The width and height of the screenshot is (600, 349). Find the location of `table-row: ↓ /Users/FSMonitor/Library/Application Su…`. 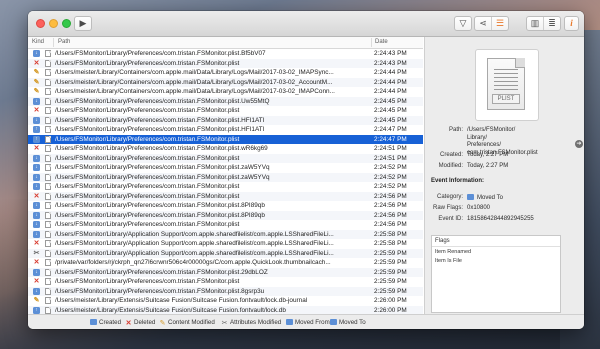

table-row: ↓ /Users/FSMonitor/Library/Application Su… is located at coordinates (225, 234).